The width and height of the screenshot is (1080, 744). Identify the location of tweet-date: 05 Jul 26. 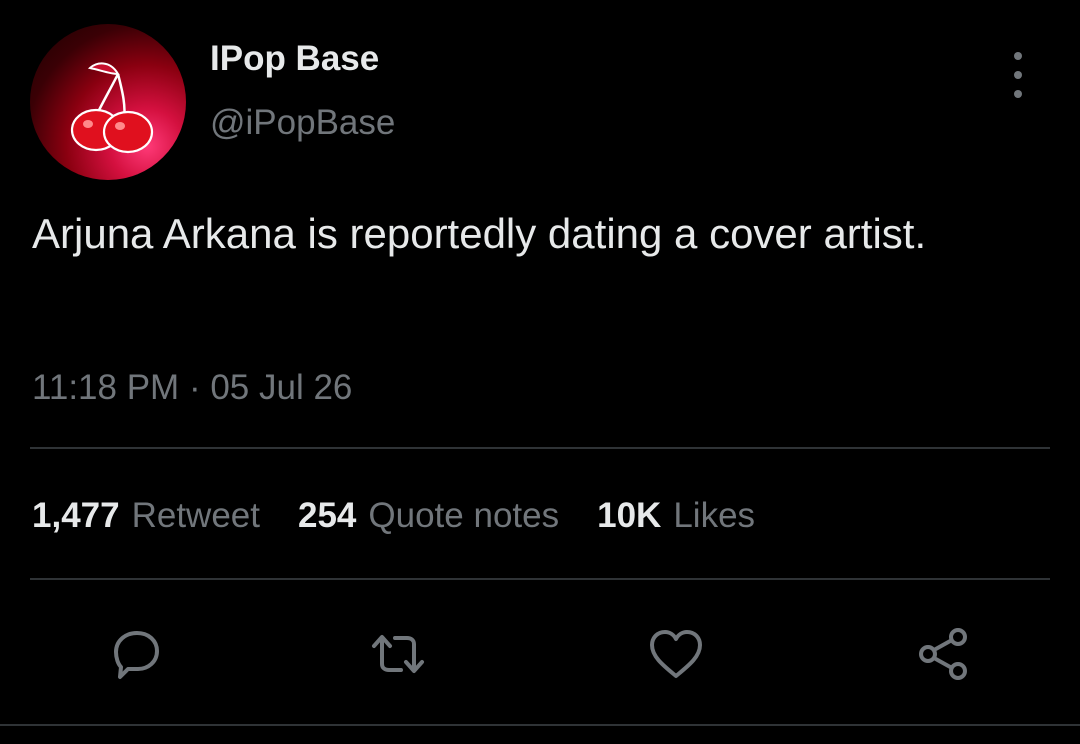
(281, 387).